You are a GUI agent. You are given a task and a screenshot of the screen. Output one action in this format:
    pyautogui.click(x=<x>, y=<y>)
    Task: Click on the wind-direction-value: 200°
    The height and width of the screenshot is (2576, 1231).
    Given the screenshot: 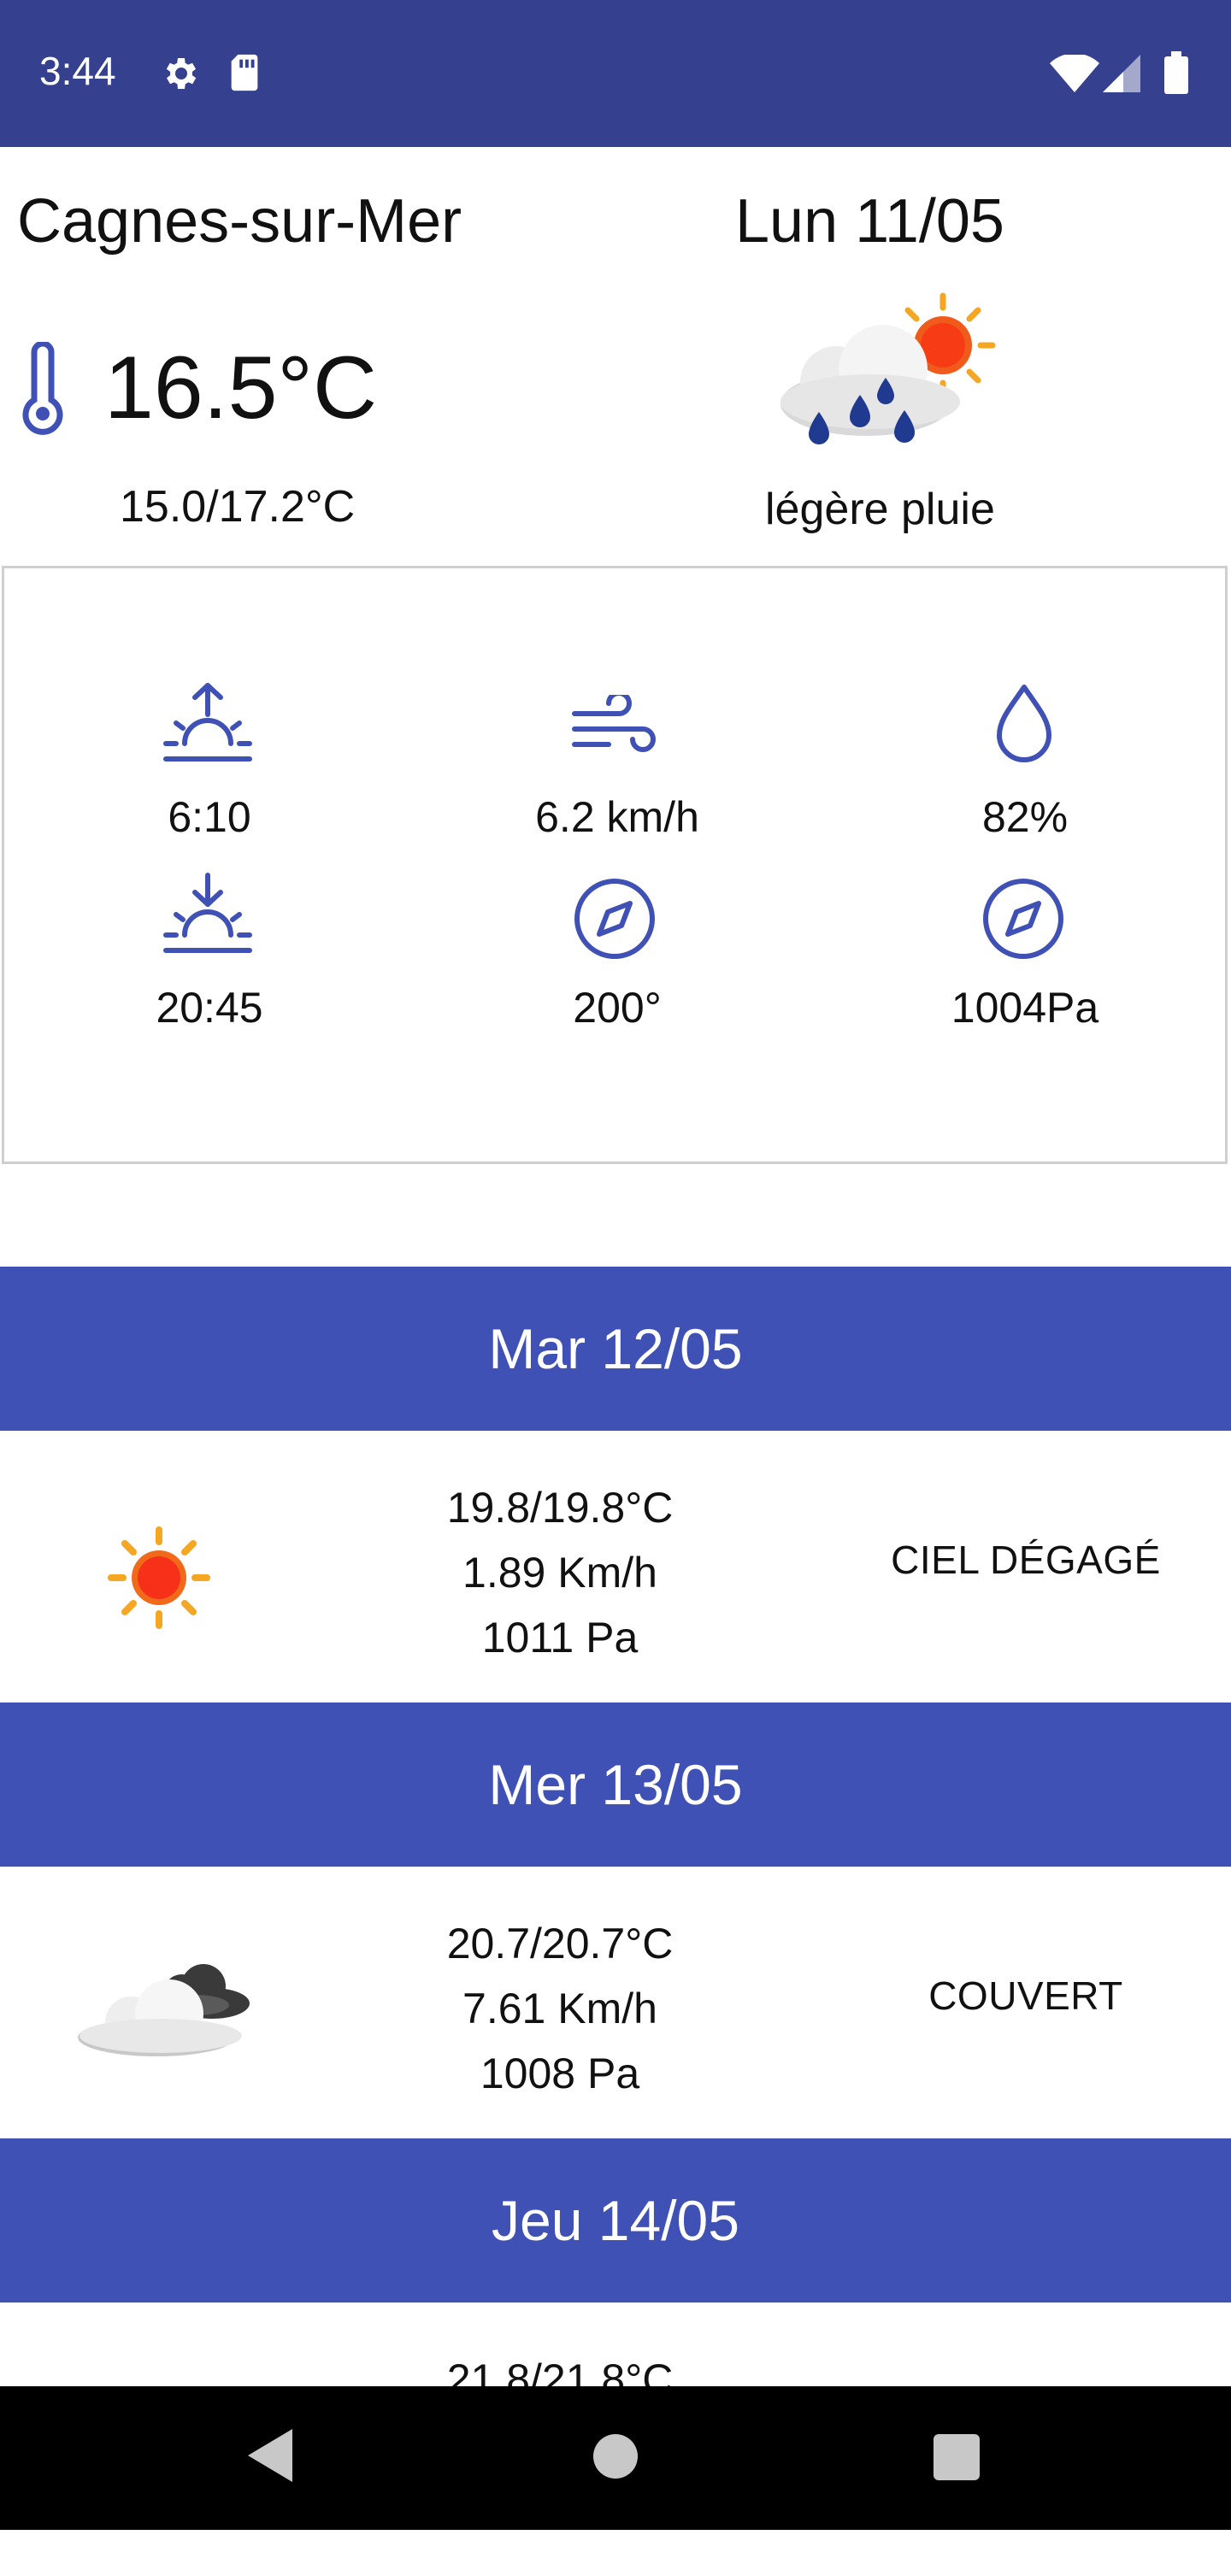 What is the action you would take?
    pyautogui.click(x=617, y=1008)
    